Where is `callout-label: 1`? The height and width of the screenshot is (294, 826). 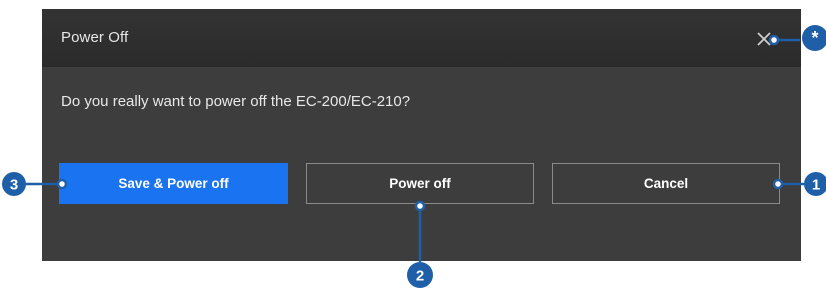
callout-label: 1 is located at coordinates (816, 185).